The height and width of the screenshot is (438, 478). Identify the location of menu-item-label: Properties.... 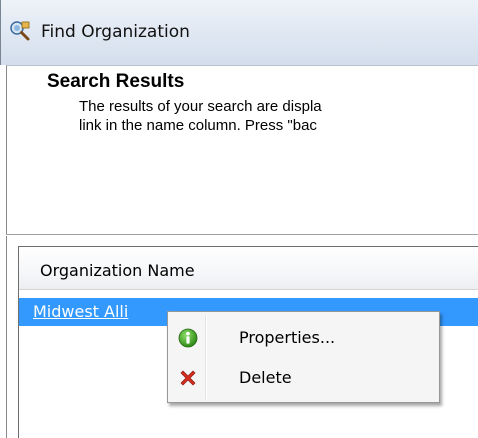
(287, 337).